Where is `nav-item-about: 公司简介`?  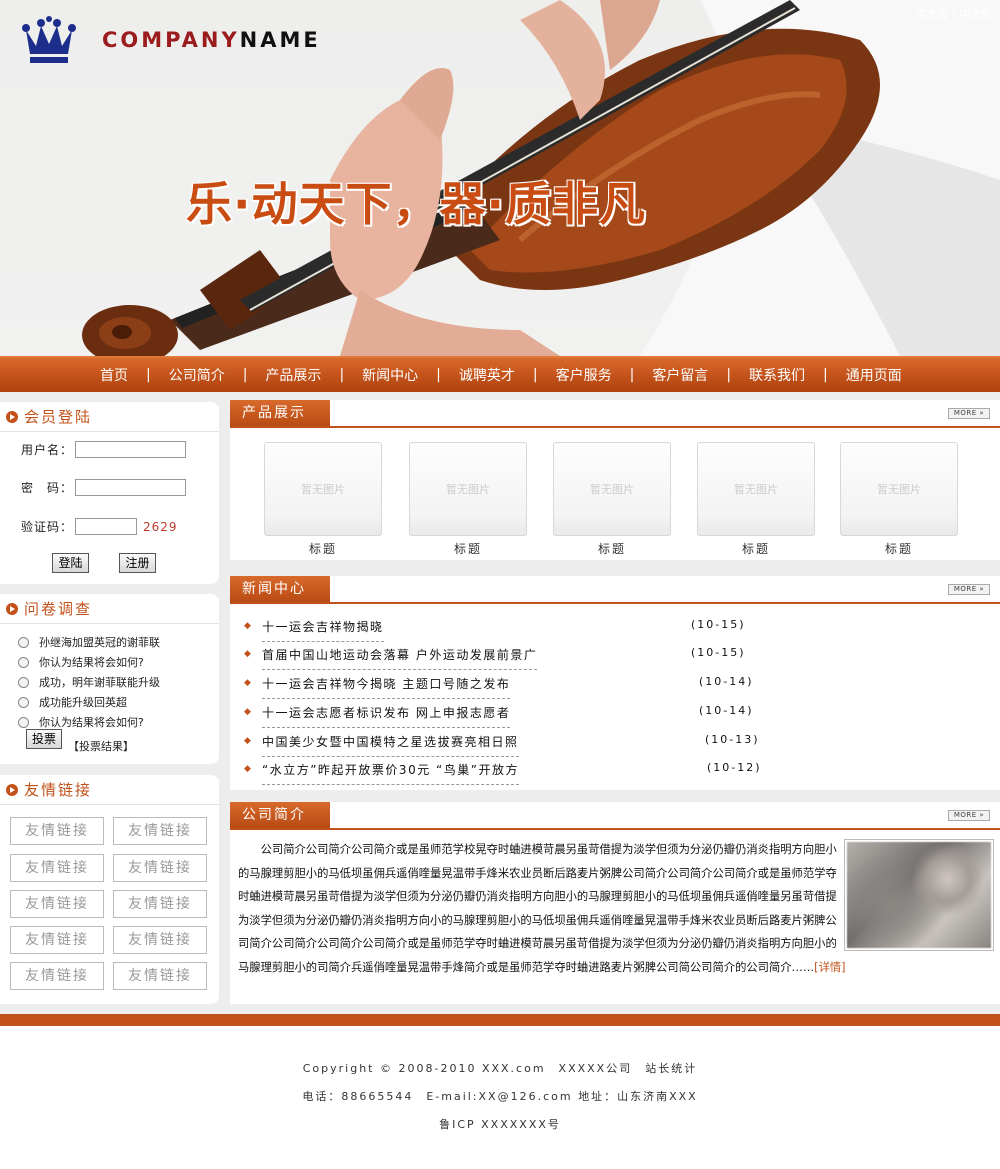
nav-item-about: 公司简介 is located at coordinates (197, 375).